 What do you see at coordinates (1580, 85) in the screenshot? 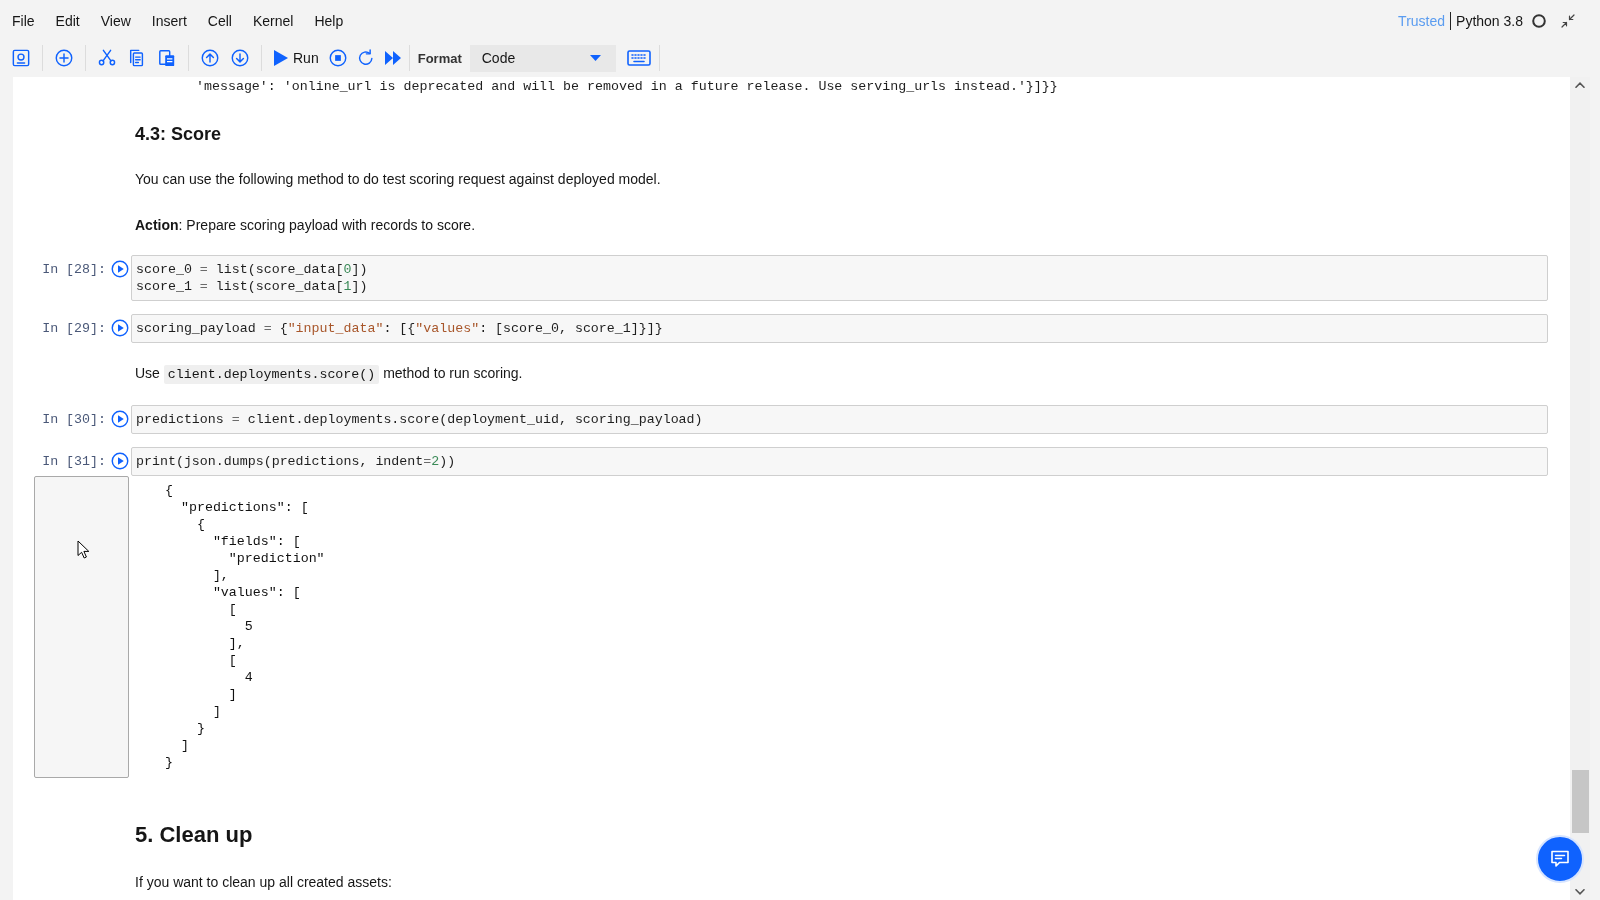
I see `caret-up-icon` at bounding box center [1580, 85].